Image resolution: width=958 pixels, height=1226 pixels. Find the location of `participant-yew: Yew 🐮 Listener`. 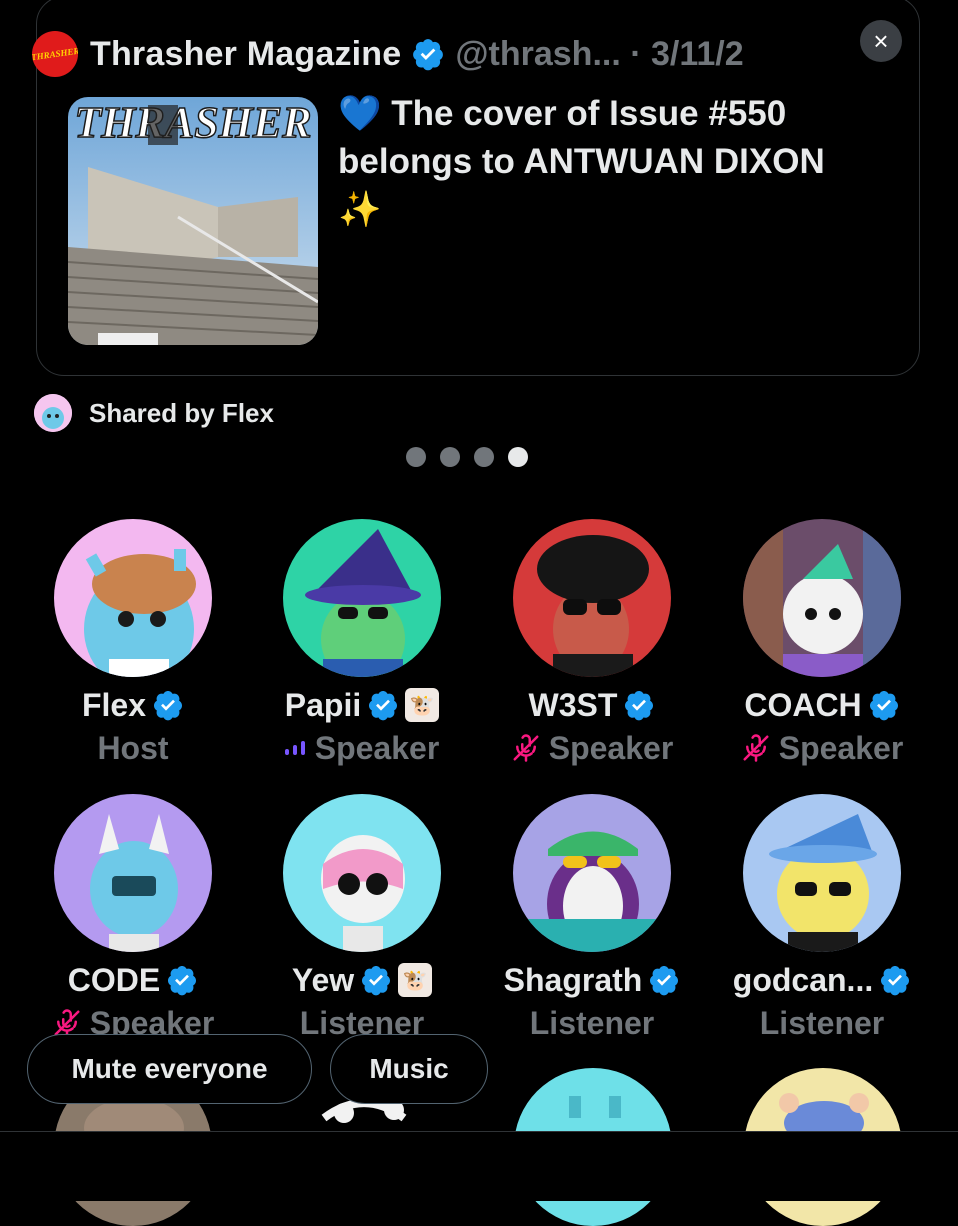

participant-yew: Yew 🐮 Listener is located at coordinates (362, 919).